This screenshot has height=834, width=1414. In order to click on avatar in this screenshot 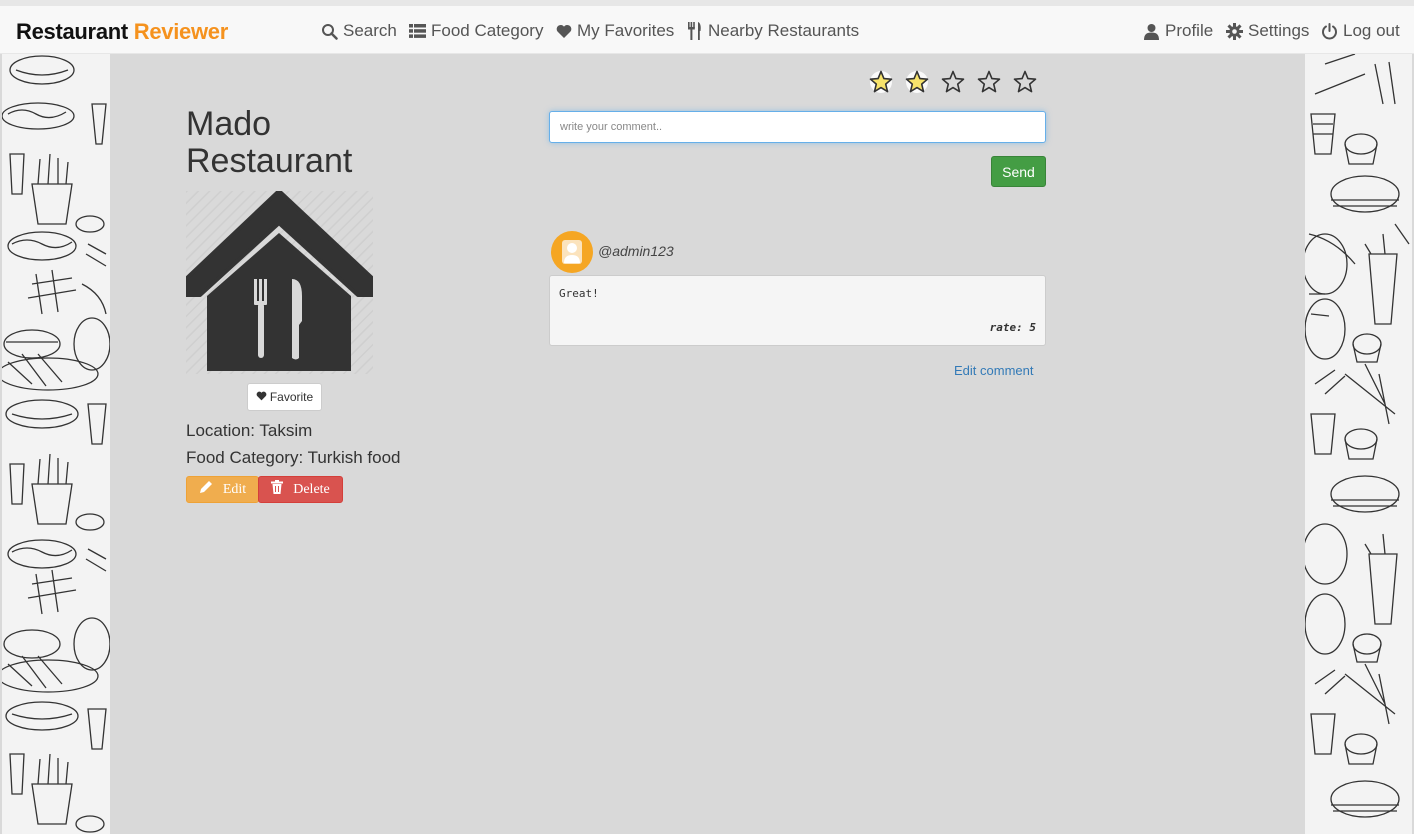, I will do `click(572, 252)`.